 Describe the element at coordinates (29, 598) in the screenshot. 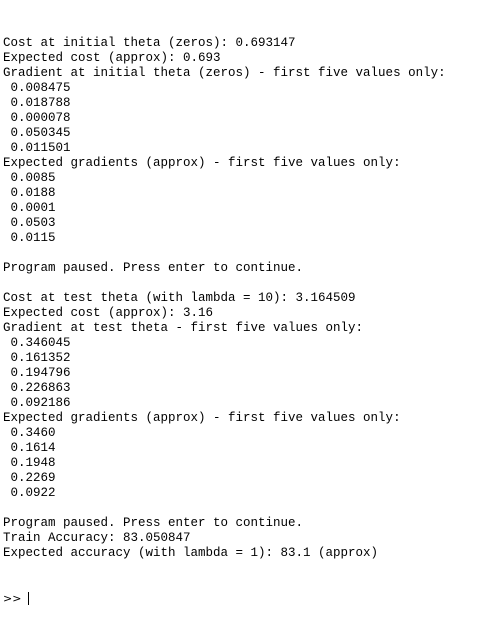

I see `text-cursor` at that location.